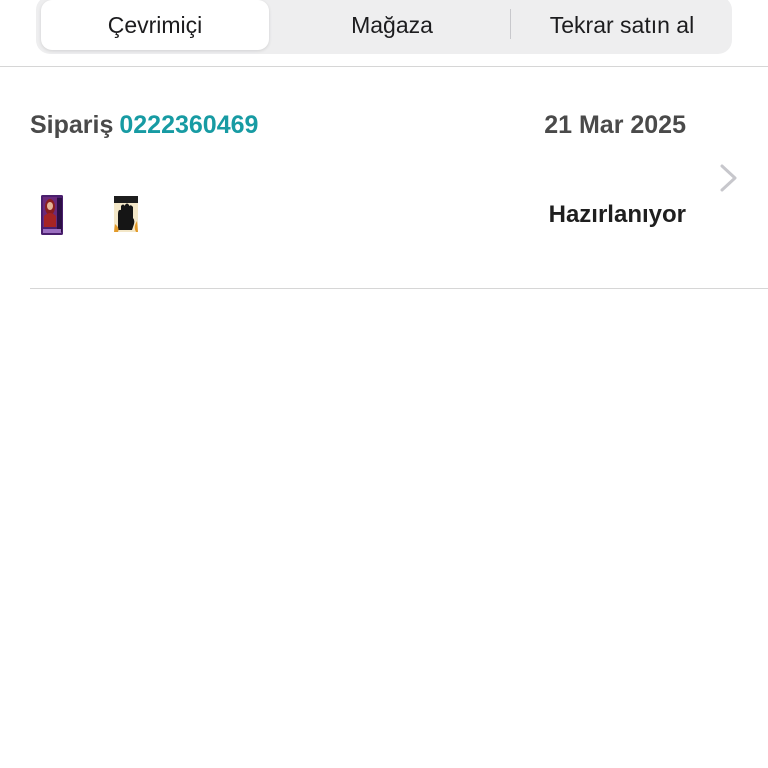 The image size is (768, 768). What do you see at coordinates (392, 25) in the screenshot?
I see `tab-store: Mağaza` at bounding box center [392, 25].